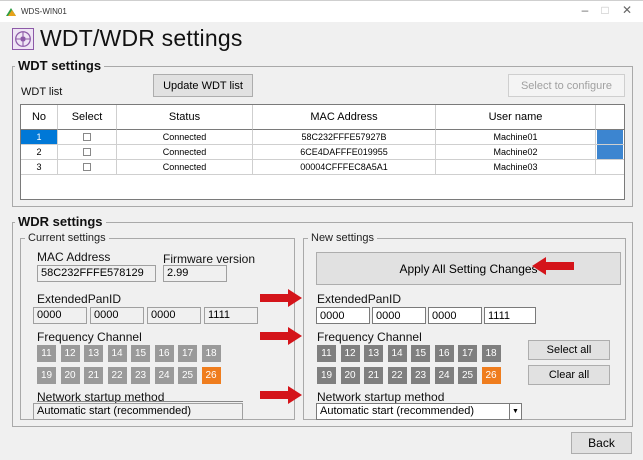  Describe the element at coordinates (350, 353) in the screenshot. I see `new-channel-12: 12` at that location.